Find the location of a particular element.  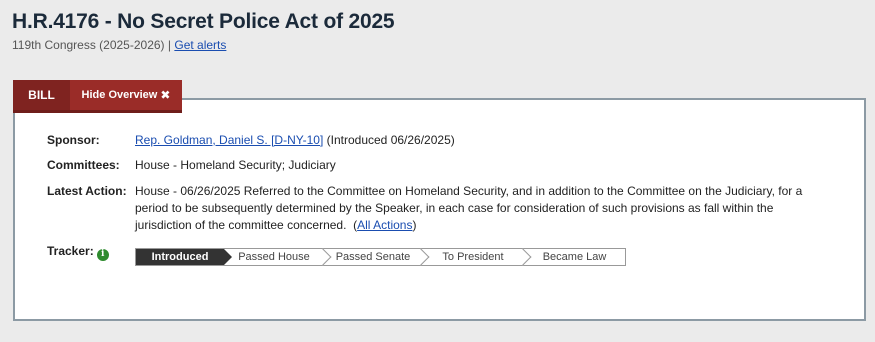

tracker-step-became-law: Became Law is located at coordinates (574, 257).